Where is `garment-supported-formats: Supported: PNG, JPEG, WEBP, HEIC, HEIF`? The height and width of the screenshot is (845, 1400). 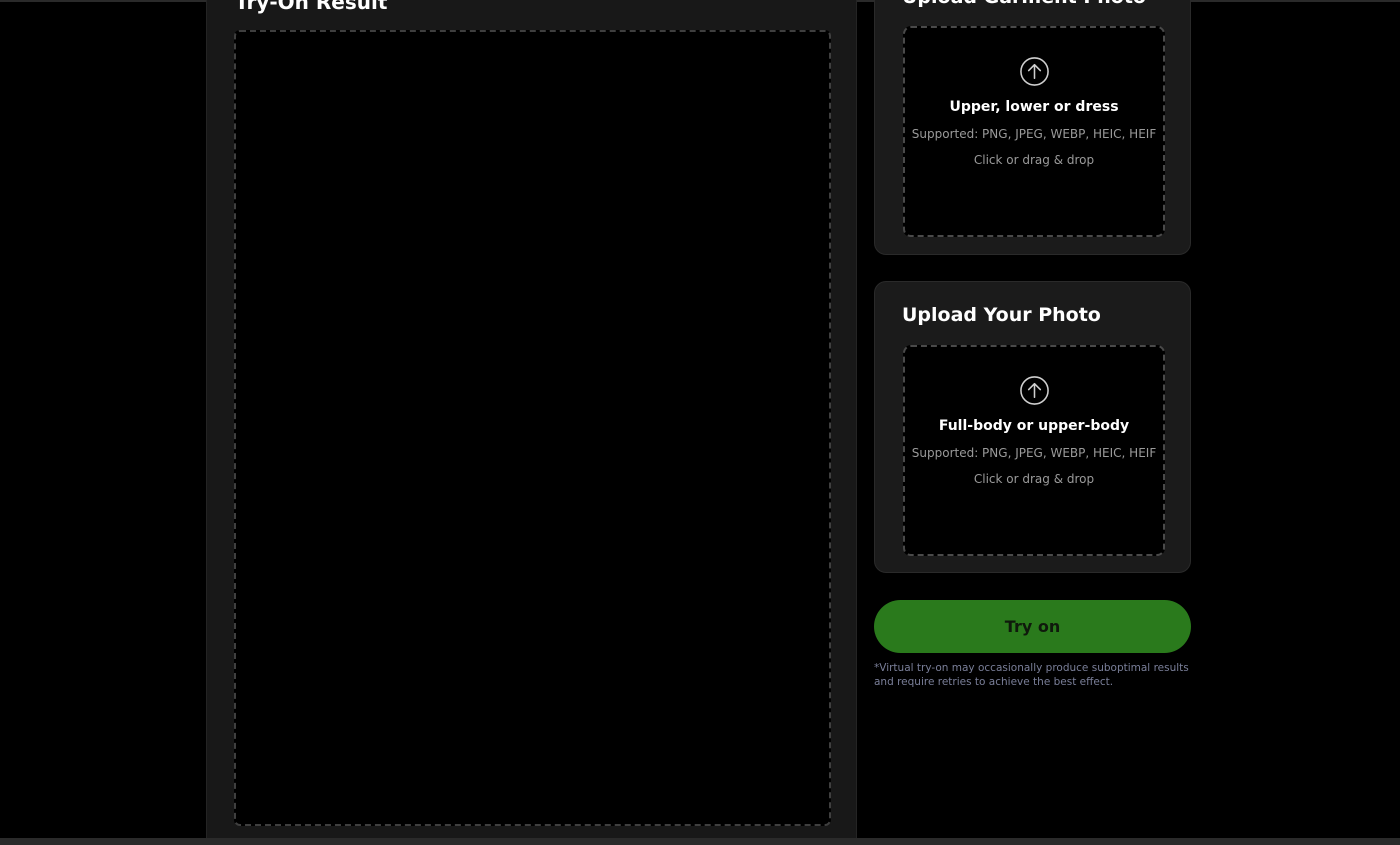
garment-supported-formats: Supported: PNG, JPEG, WEBP, HEIC, HEIF is located at coordinates (1034, 134).